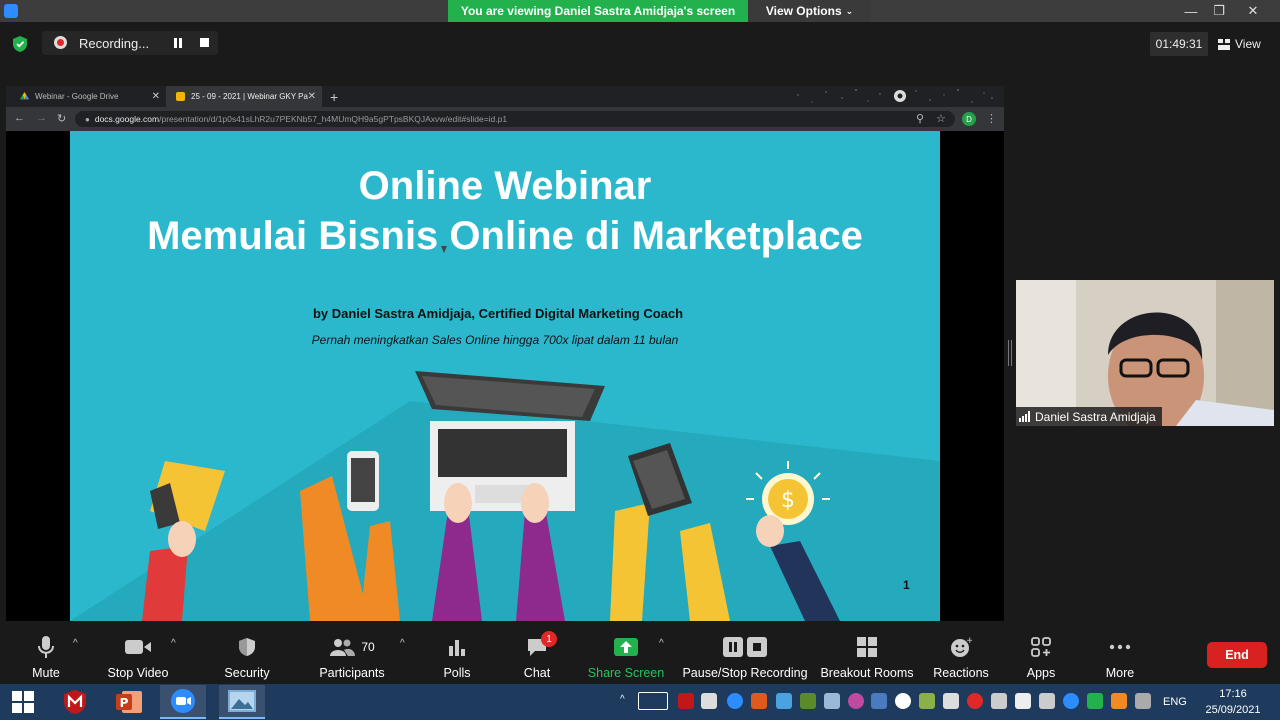  Describe the element at coordinates (1120, 655) in the screenshot. I see `more-button: More` at that location.